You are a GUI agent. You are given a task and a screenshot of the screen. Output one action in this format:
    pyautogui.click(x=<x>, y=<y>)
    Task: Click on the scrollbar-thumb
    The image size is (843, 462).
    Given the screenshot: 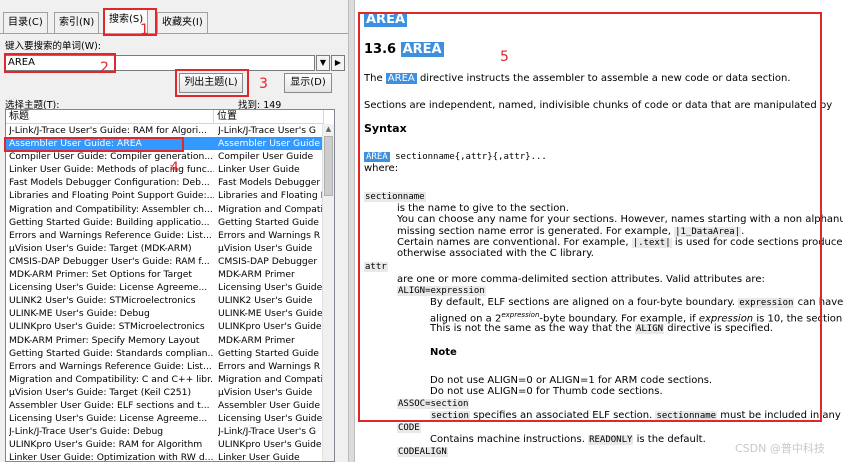 What is the action you would take?
    pyautogui.click(x=328, y=166)
    